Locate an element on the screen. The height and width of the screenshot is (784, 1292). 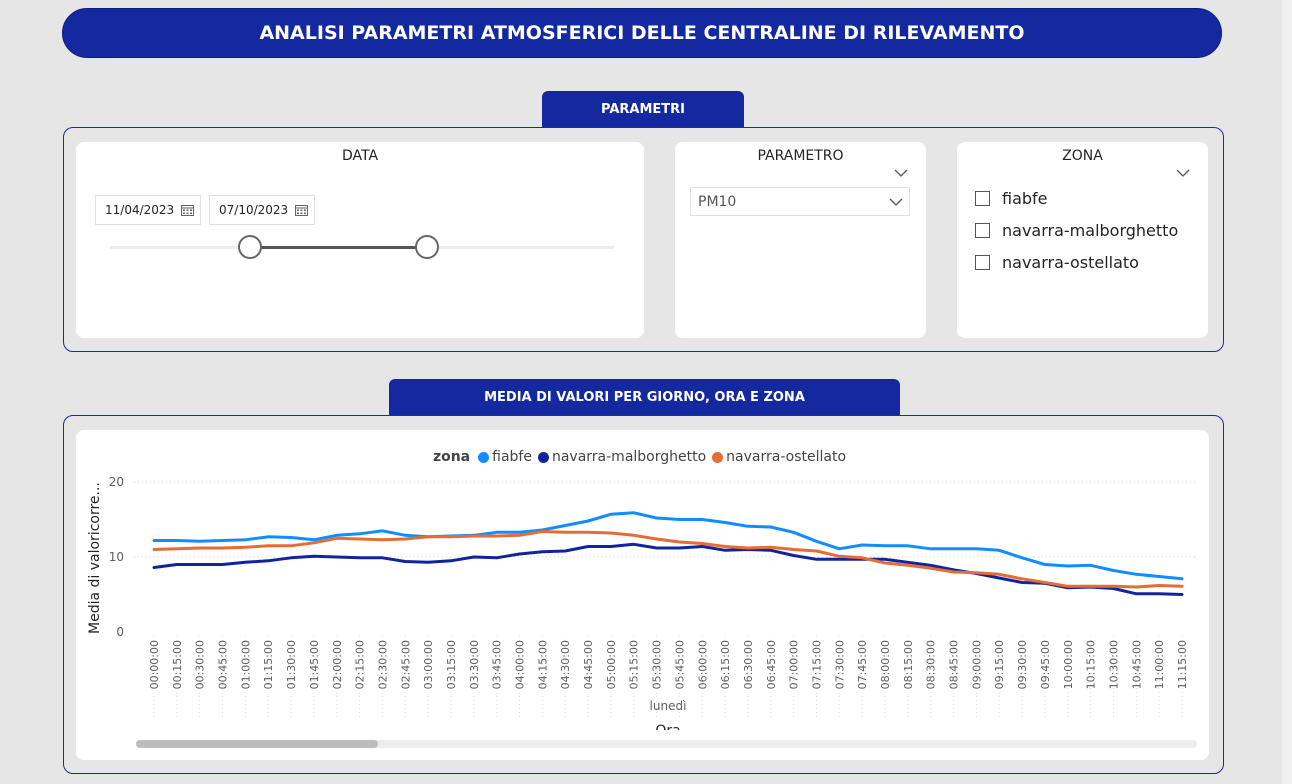
x-tick-label: 03:00:00 is located at coordinates (428, 664).